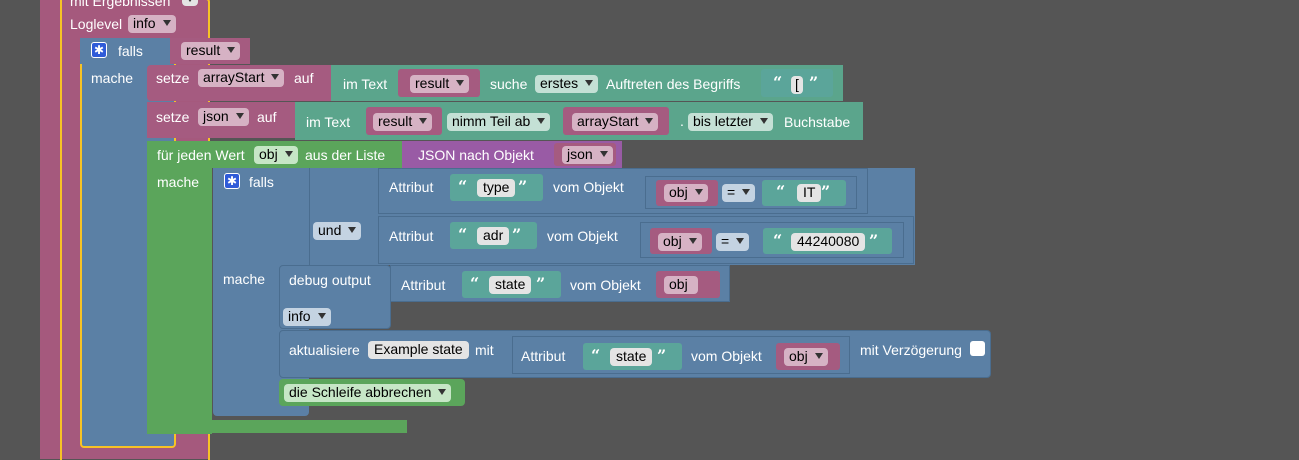 The image size is (1299, 460). Describe the element at coordinates (680, 242) in the screenshot. I see `cond2-obj-dropdown: obj` at that location.